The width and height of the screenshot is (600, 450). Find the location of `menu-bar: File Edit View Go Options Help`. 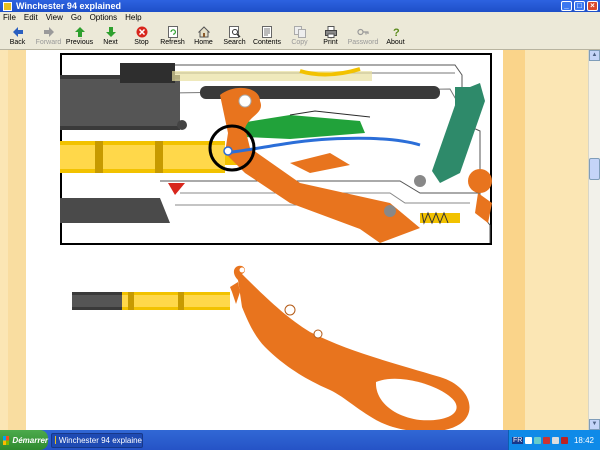

menu-bar: File Edit View Go Options Help is located at coordinates (300, 17).